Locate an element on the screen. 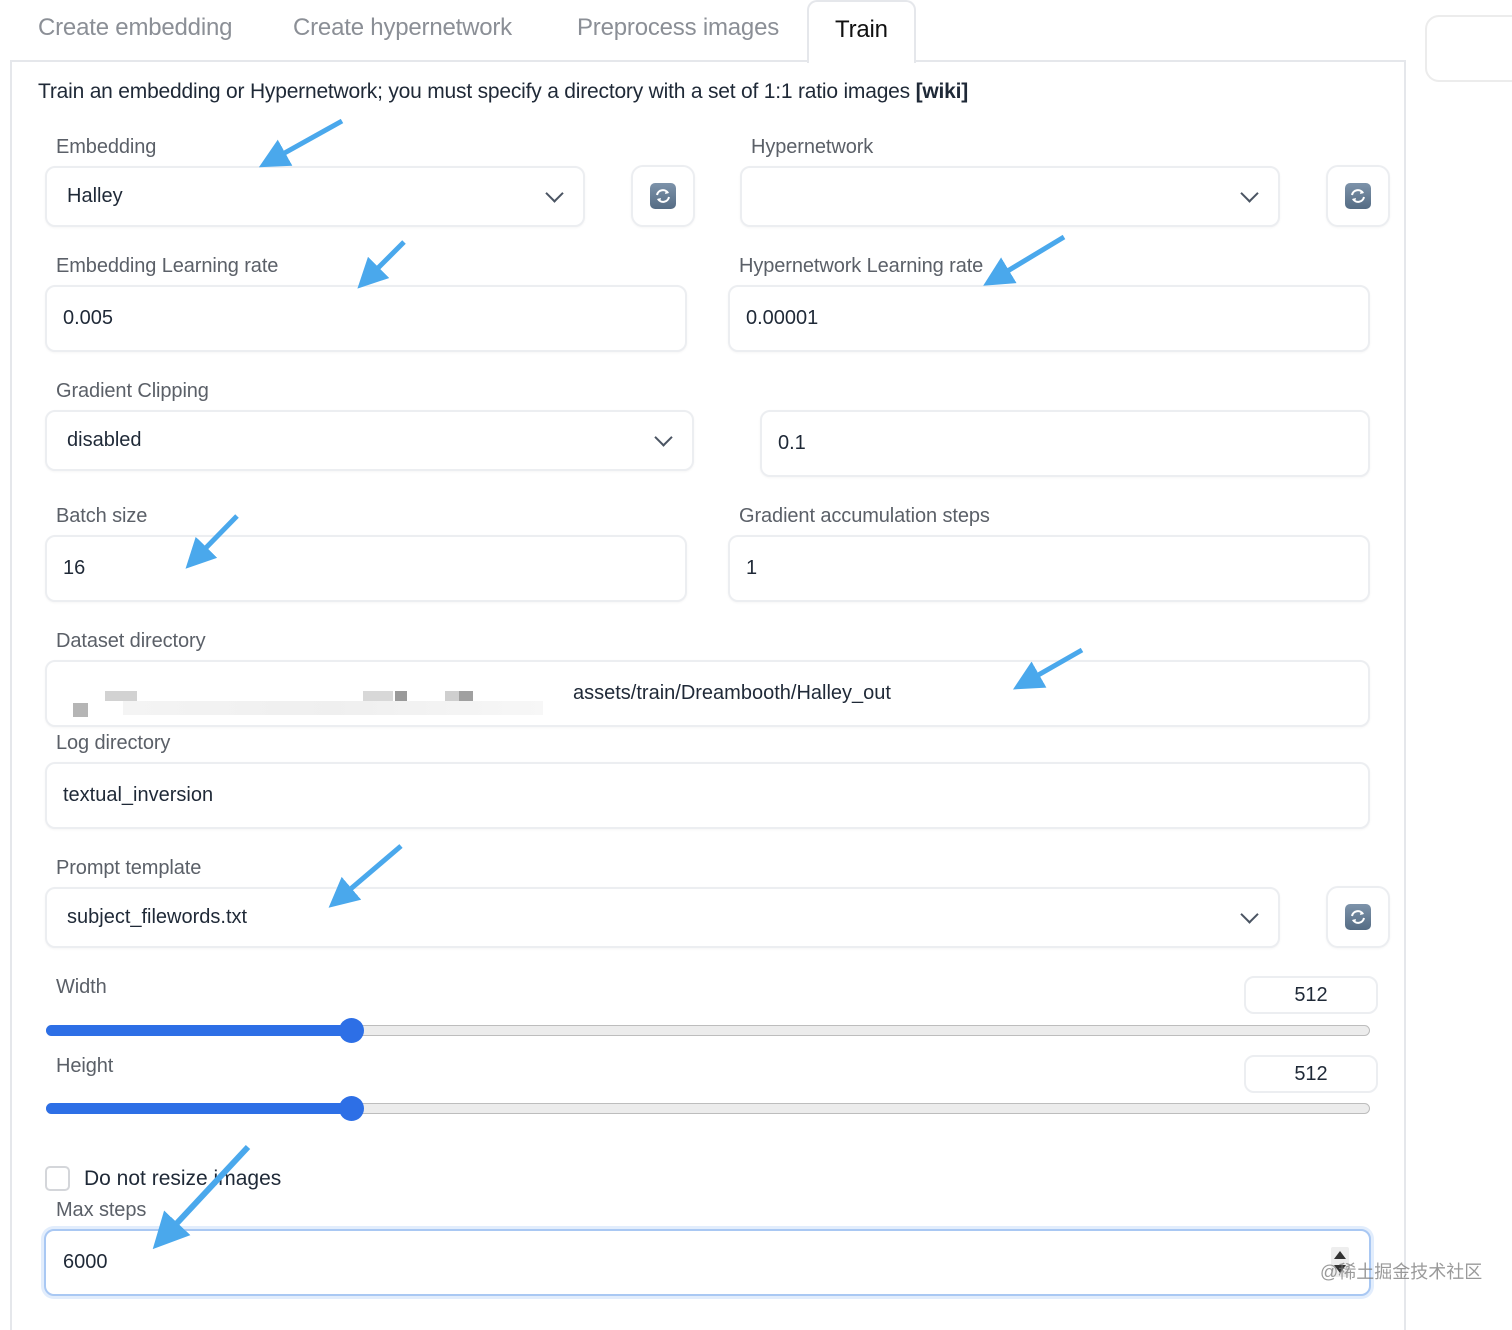 This screenshot has width=1512, height=1330. batch-size-input: 16 is located at coordinates (366, 568).